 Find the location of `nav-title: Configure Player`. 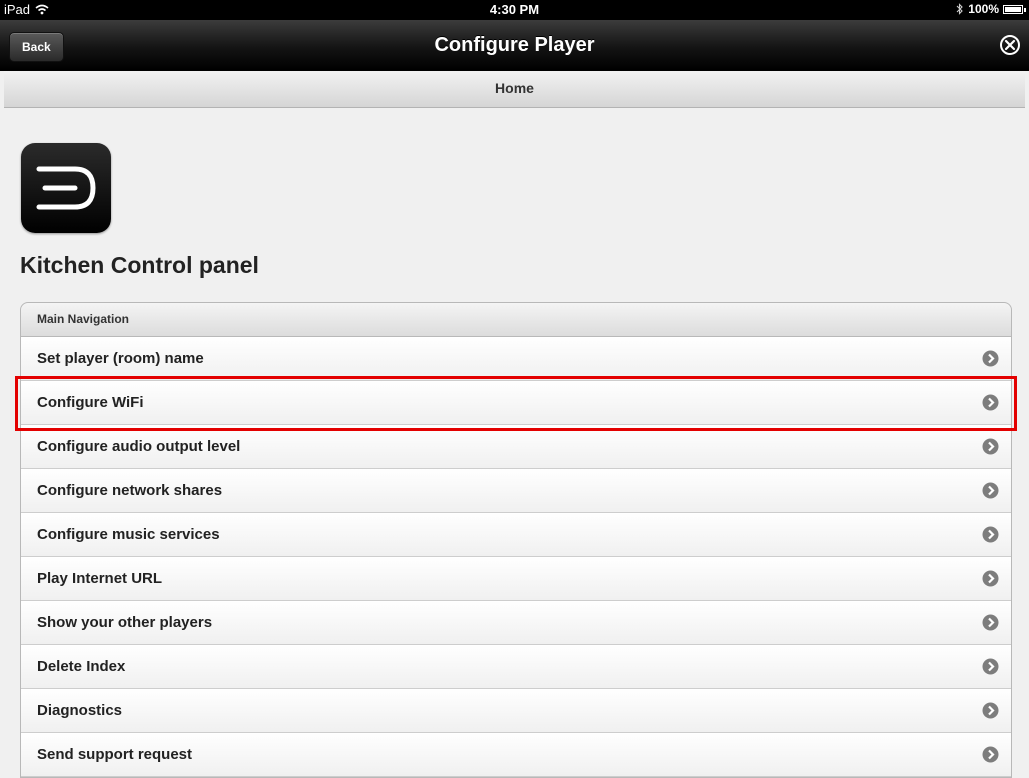

nav-title: Configure Player is located at coordinates (514, 45).